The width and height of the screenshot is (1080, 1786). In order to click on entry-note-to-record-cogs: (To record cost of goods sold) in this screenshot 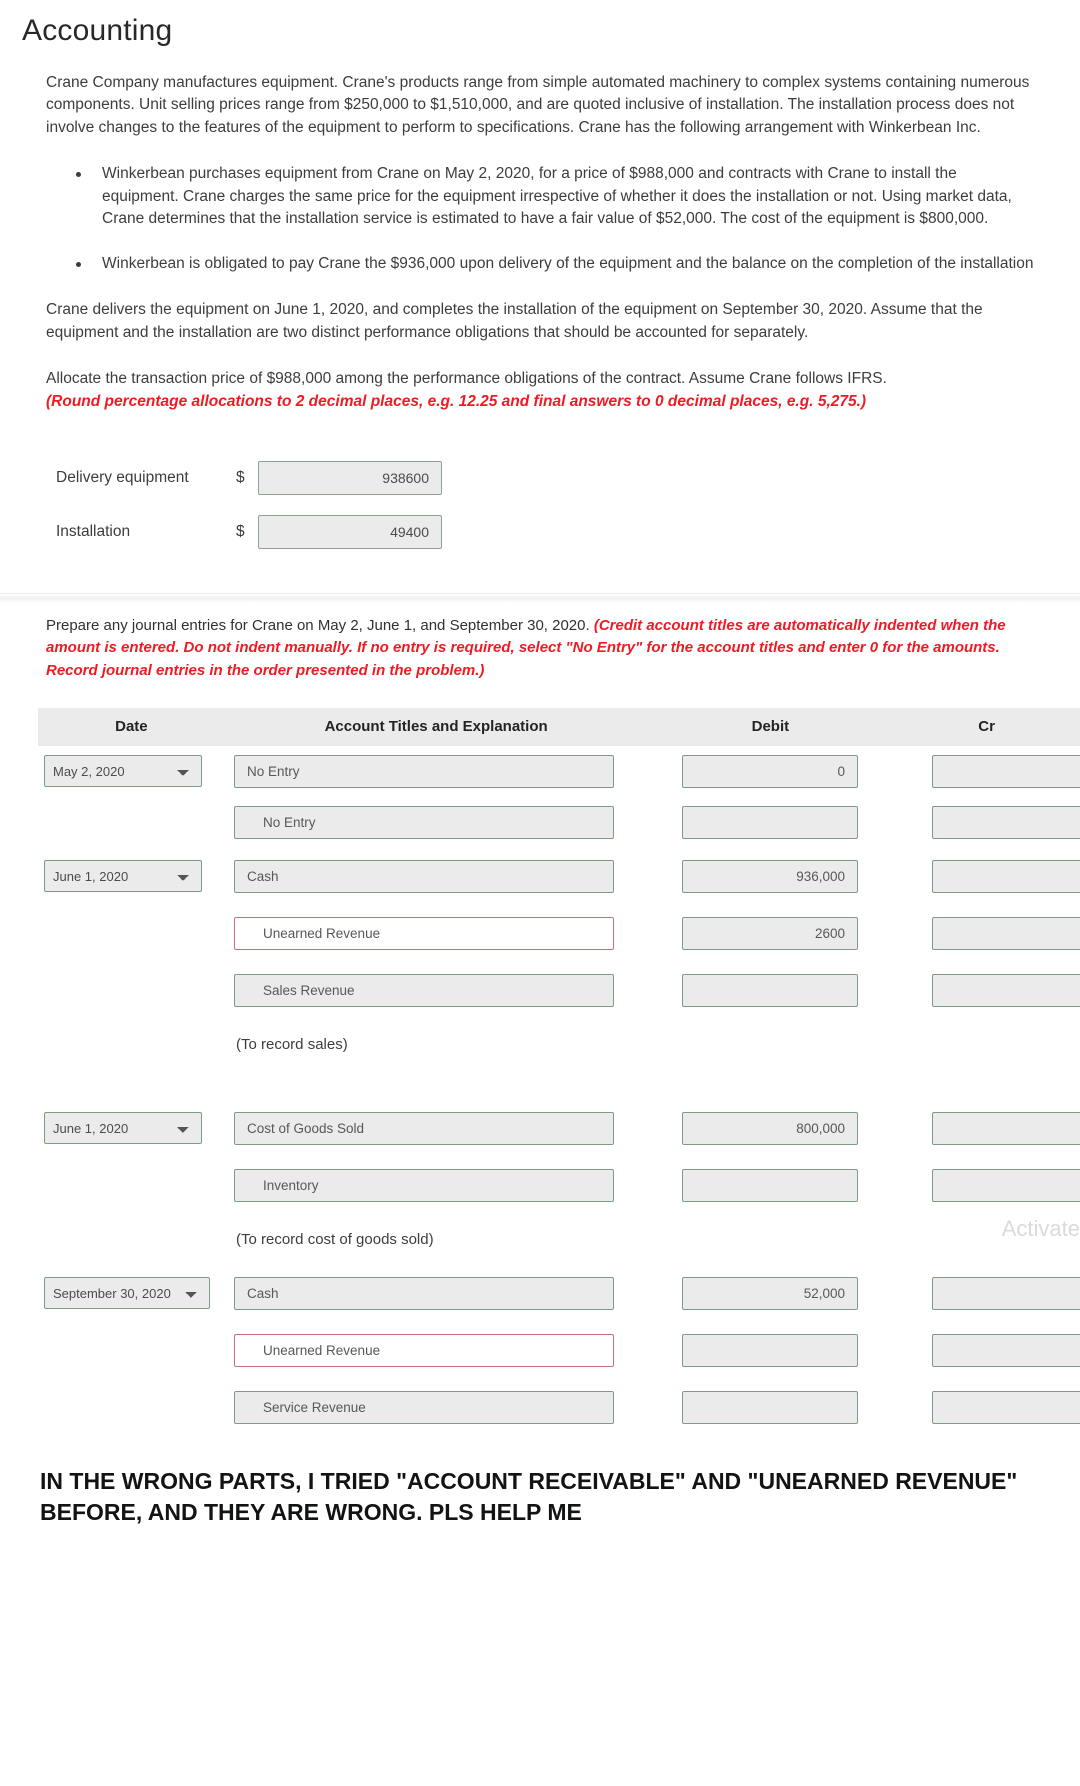, I will do `click(335, 1239)`.